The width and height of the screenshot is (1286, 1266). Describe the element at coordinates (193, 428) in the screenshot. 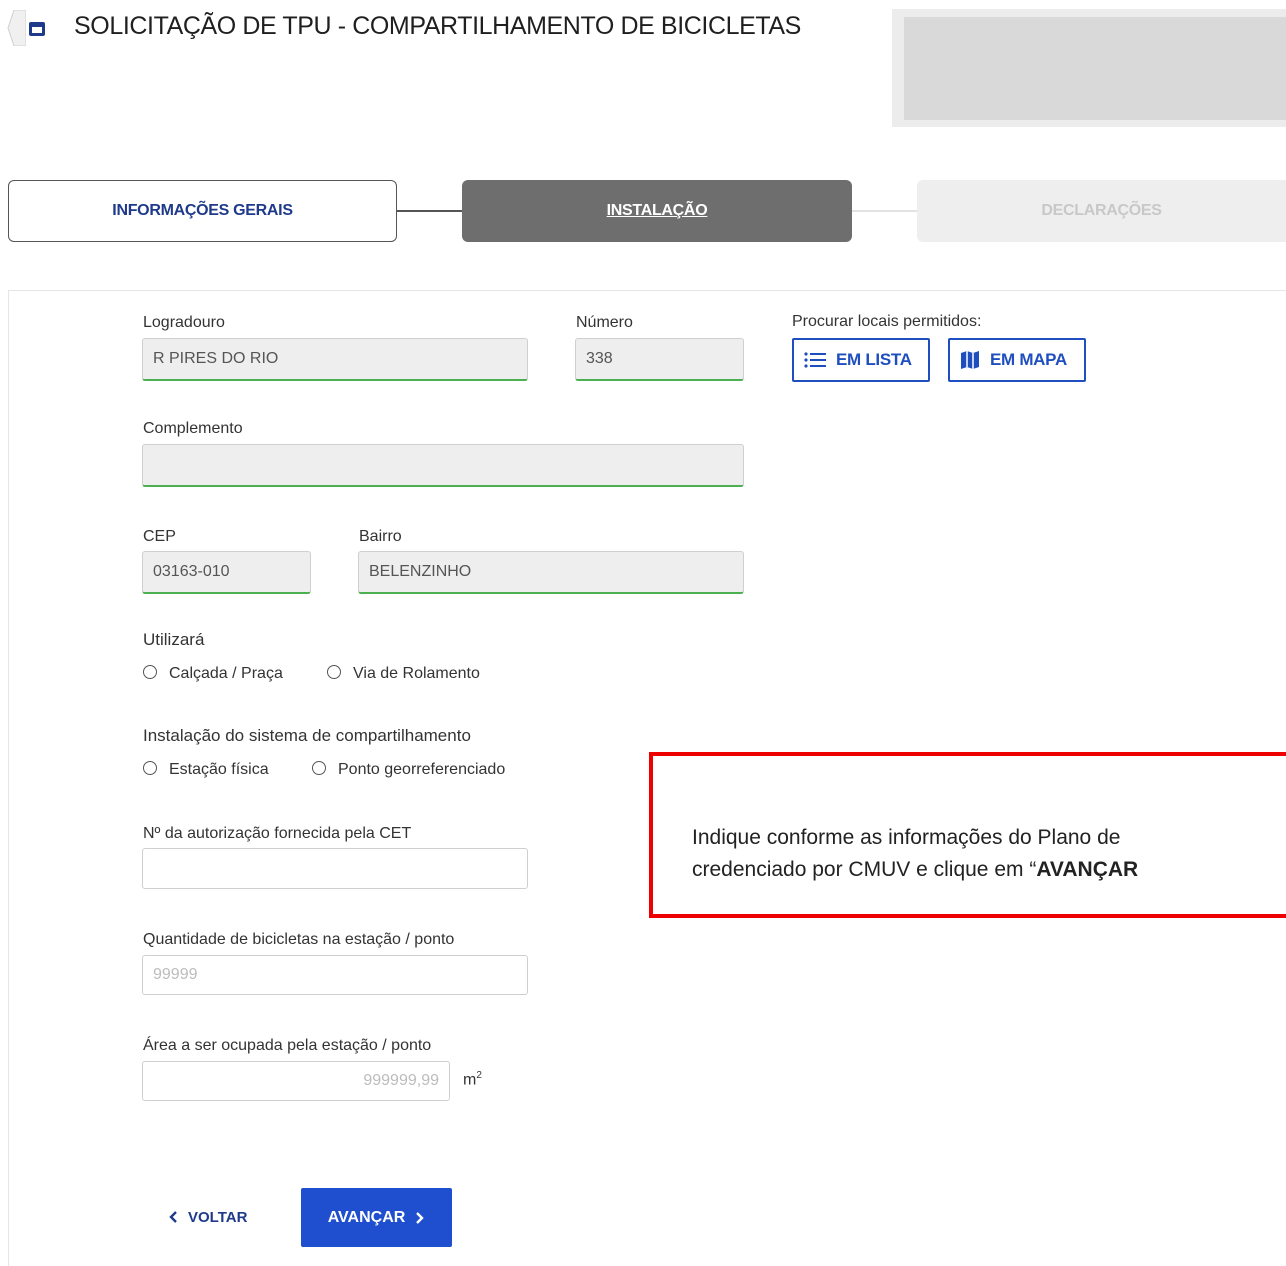

I see `complemento-label: Complemento` at that location.